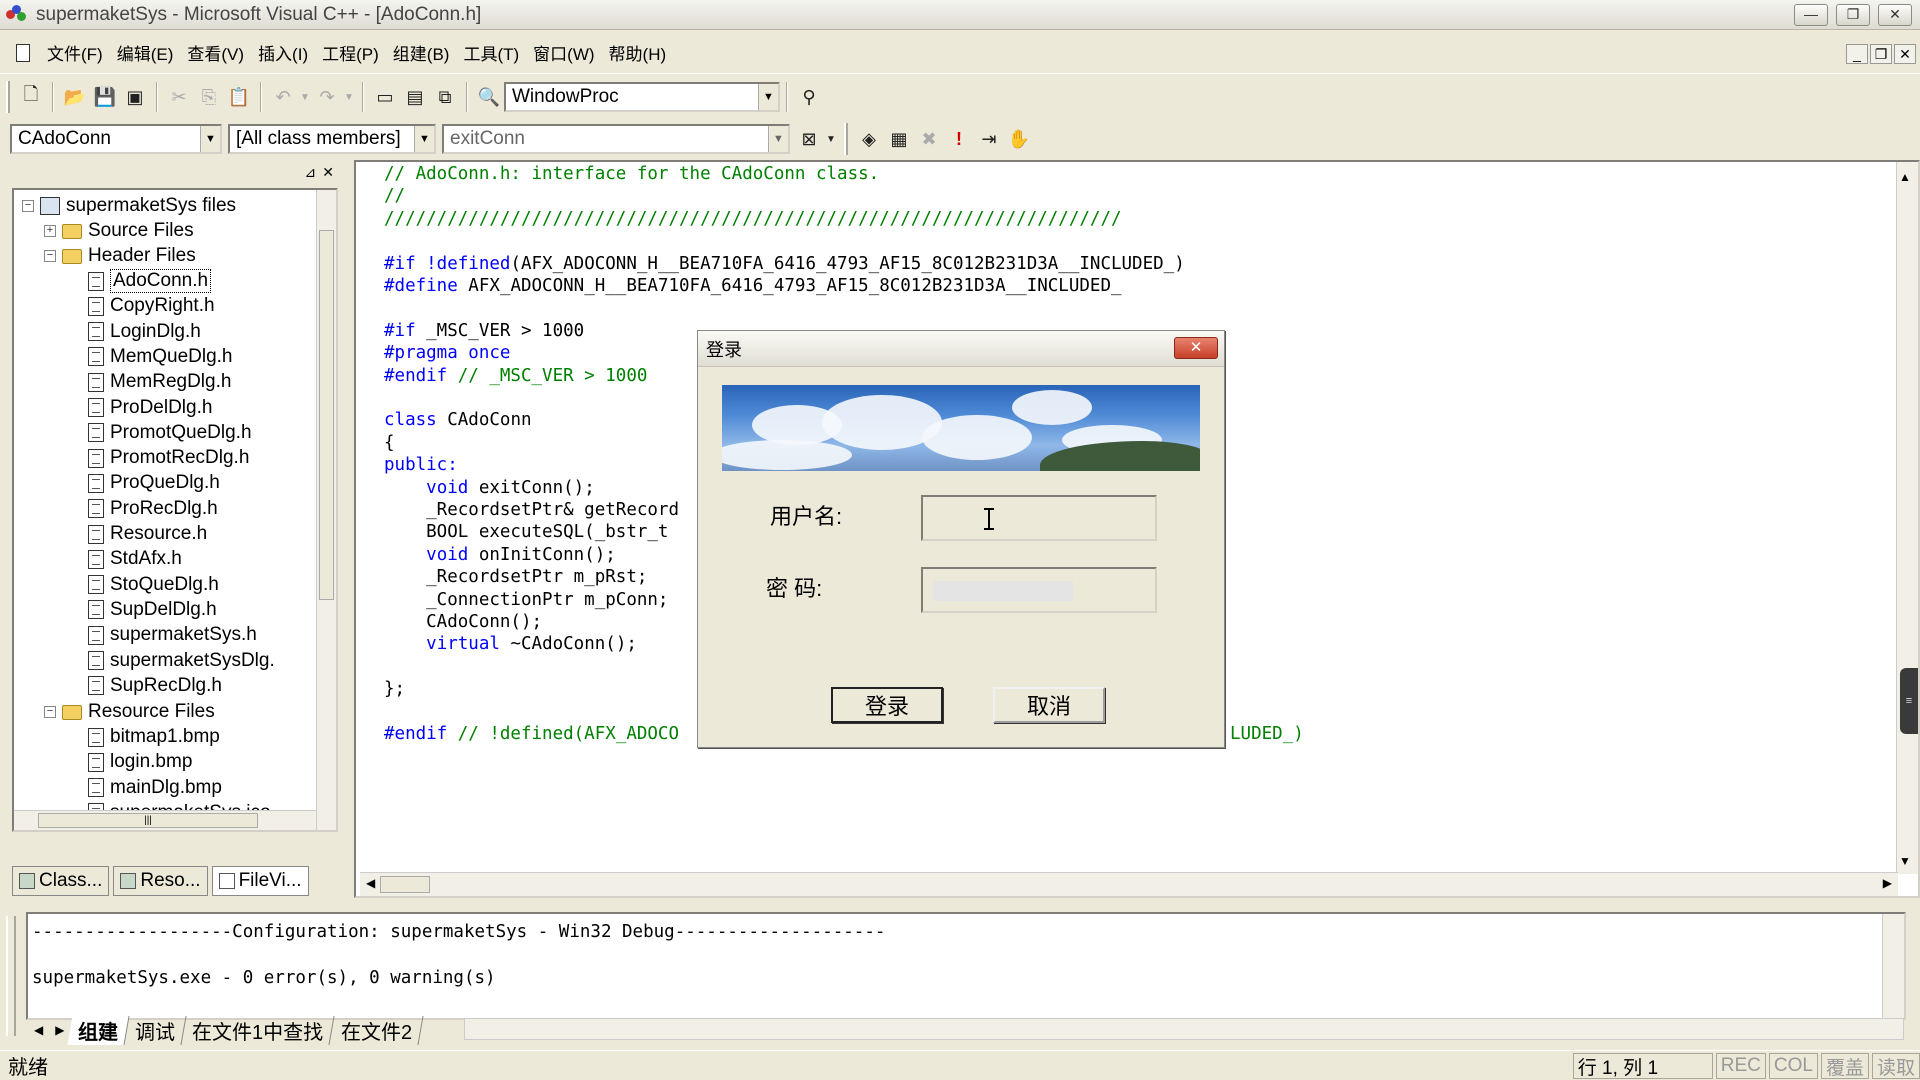 Image resolution: width=1920 pixels, height=1080 pixels. Describe the element at coordinates (151, 306) in the screenshot. I see `tree-file-item: CopyRight.h` at that location.